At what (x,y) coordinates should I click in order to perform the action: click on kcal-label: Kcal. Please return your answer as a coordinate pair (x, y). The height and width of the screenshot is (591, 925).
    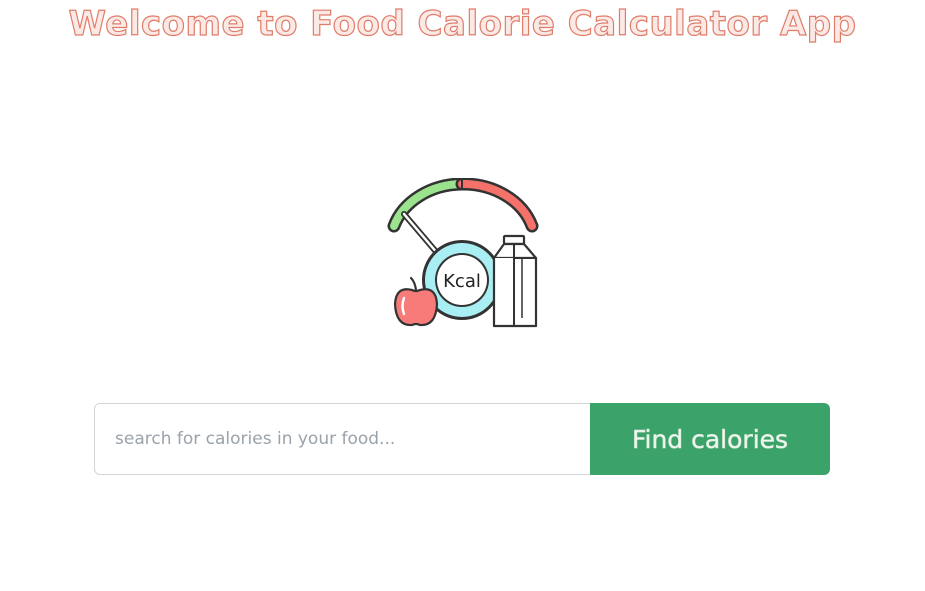
    Looking at the image, I should click on (462, 281).